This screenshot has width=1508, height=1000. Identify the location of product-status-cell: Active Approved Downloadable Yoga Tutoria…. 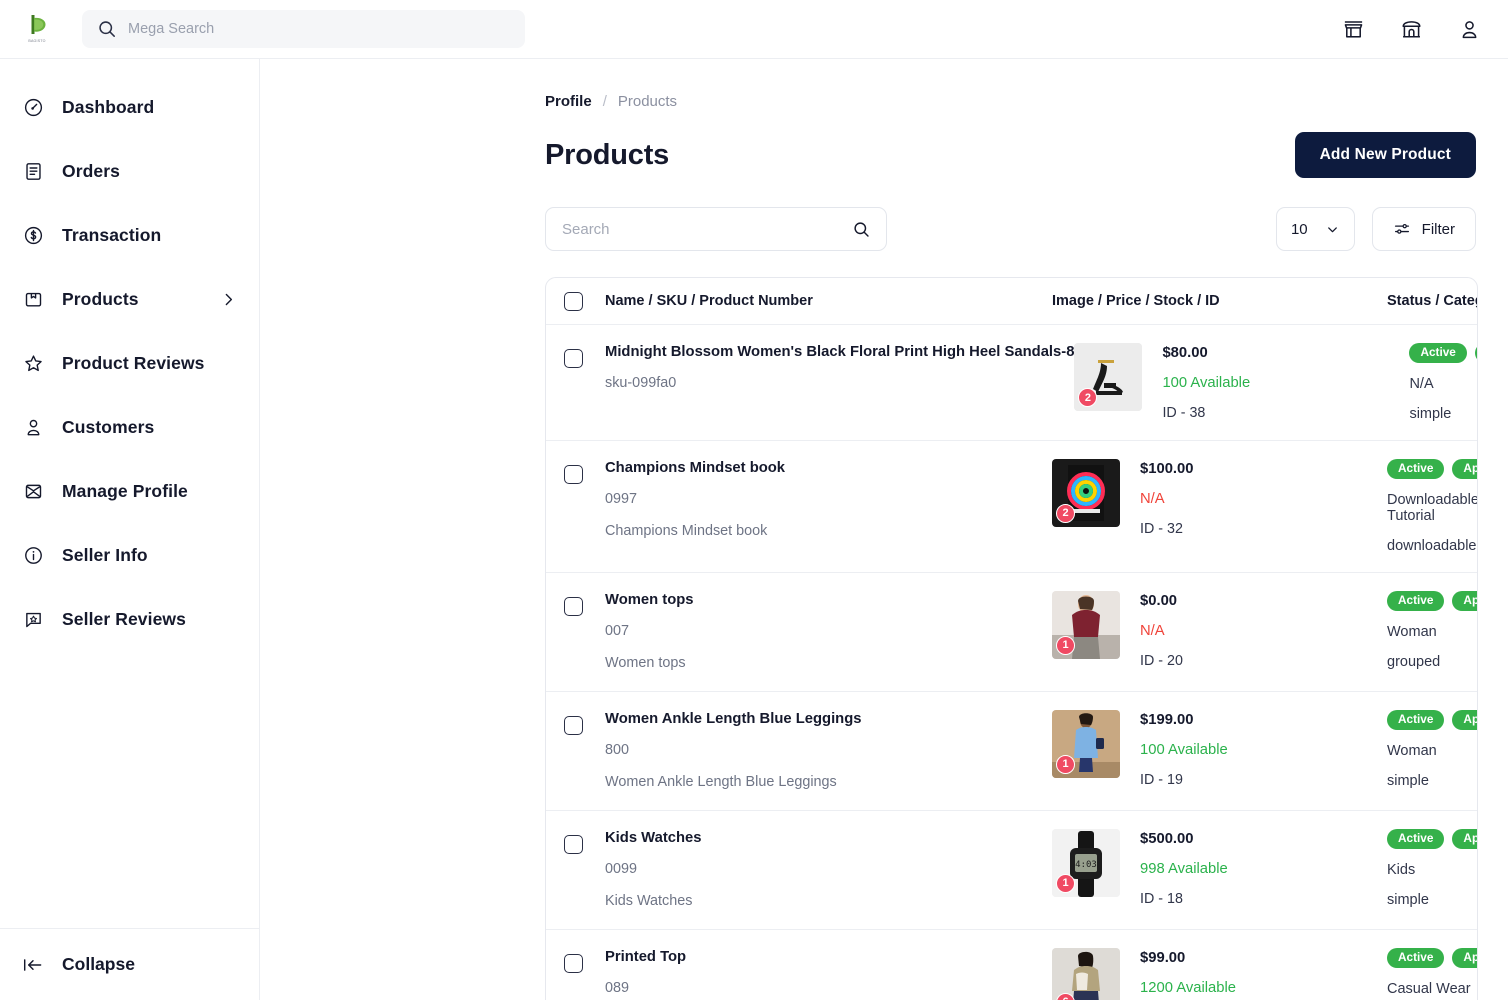
(1432, 506).